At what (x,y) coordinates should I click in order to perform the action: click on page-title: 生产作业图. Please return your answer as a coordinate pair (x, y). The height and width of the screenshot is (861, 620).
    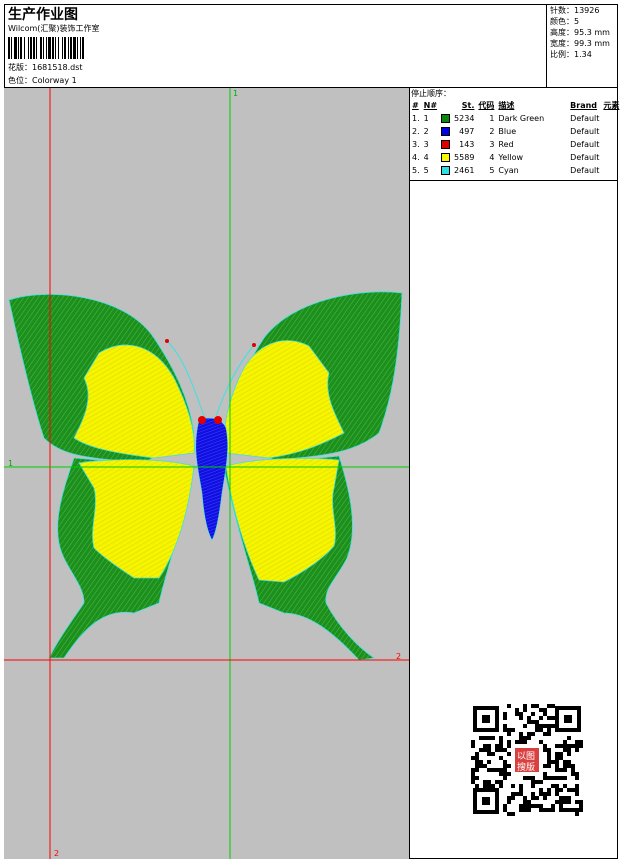
    Looking at the image, I should click on (43, 15).